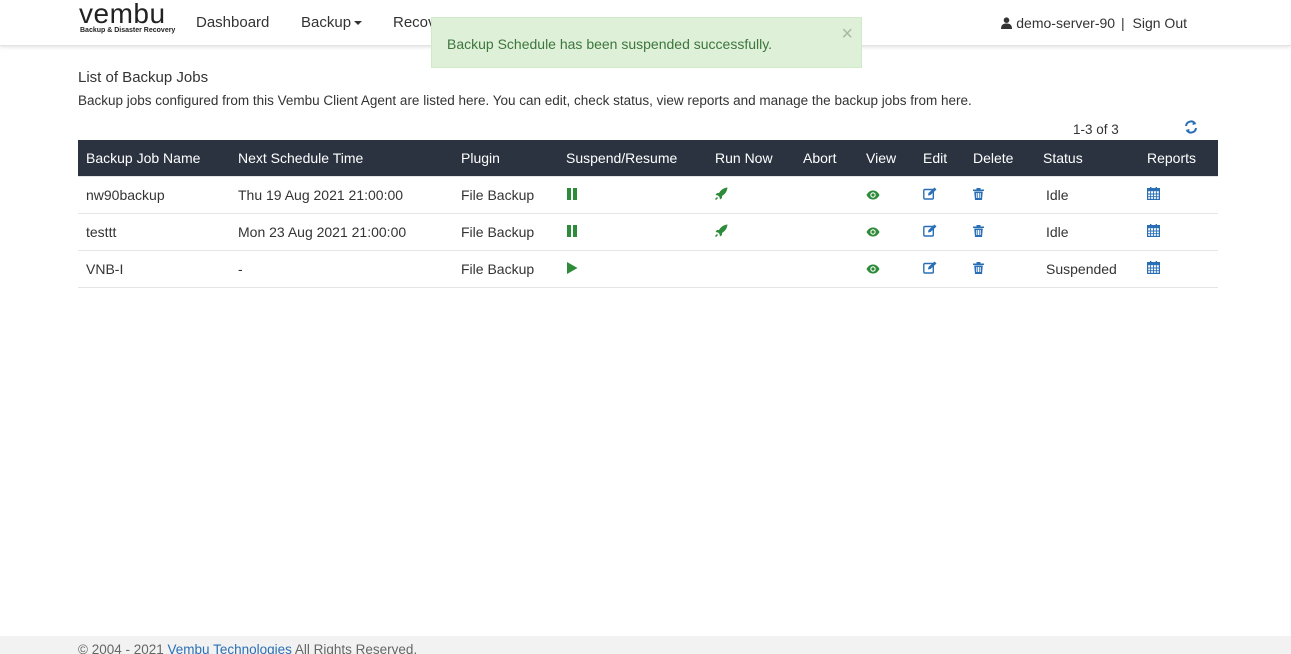 This screenshot has height=654, width=1291. I want to click on pagination-info: 1-3 of 3, so click(1096, 129).